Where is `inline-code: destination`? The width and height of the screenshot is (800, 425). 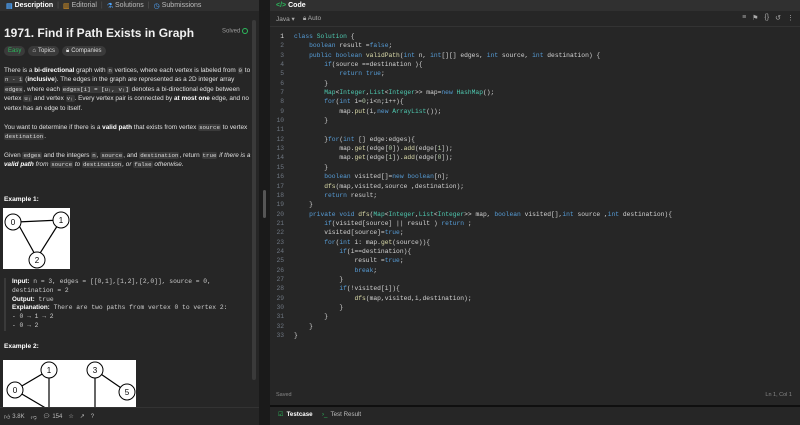 inline-code: destination is located at coordinates (159, 155).